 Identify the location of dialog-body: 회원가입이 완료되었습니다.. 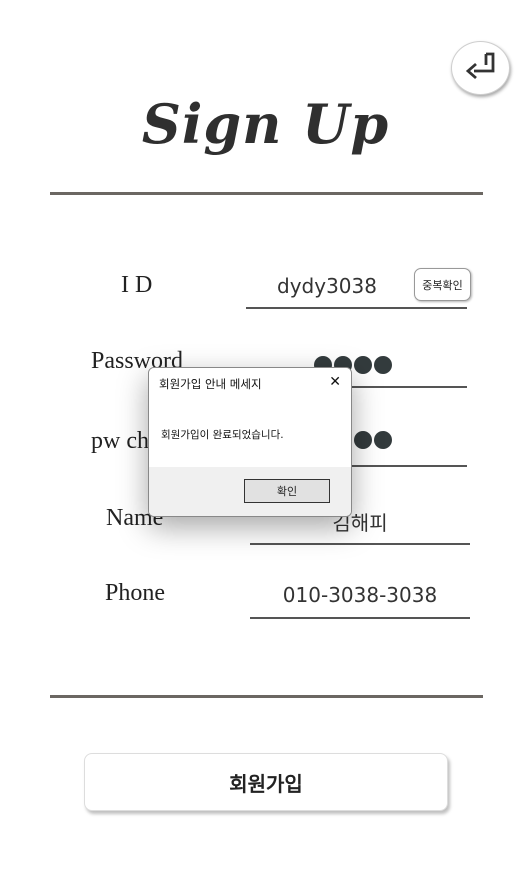
(250, 433).